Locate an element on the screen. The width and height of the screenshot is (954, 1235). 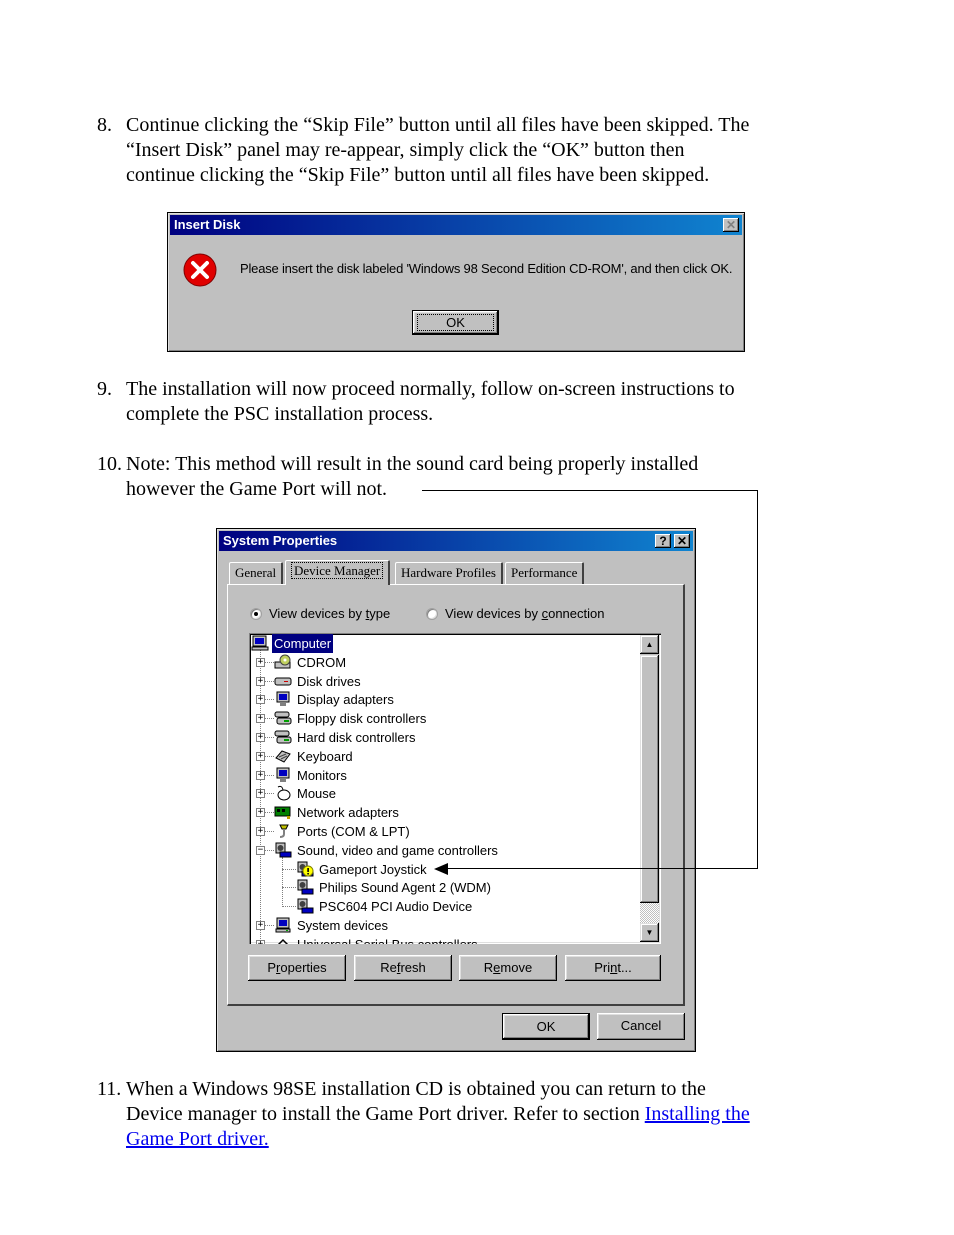
tree-item: + Disk drives is located at coordinates (444, 681).